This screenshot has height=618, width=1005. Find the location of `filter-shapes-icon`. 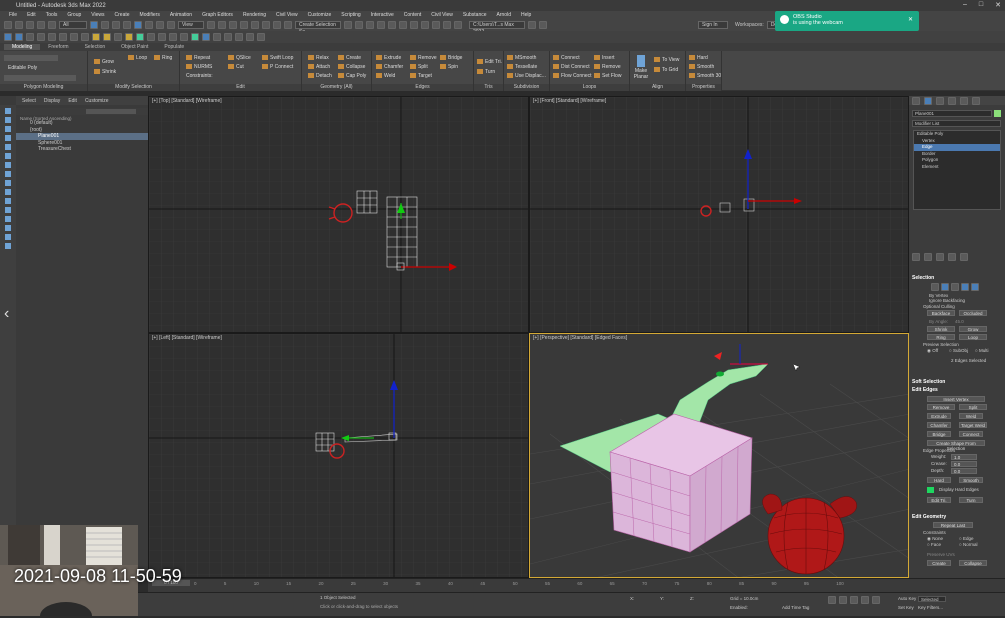

filter-shapes-icon is located at coordinates (8, 120).